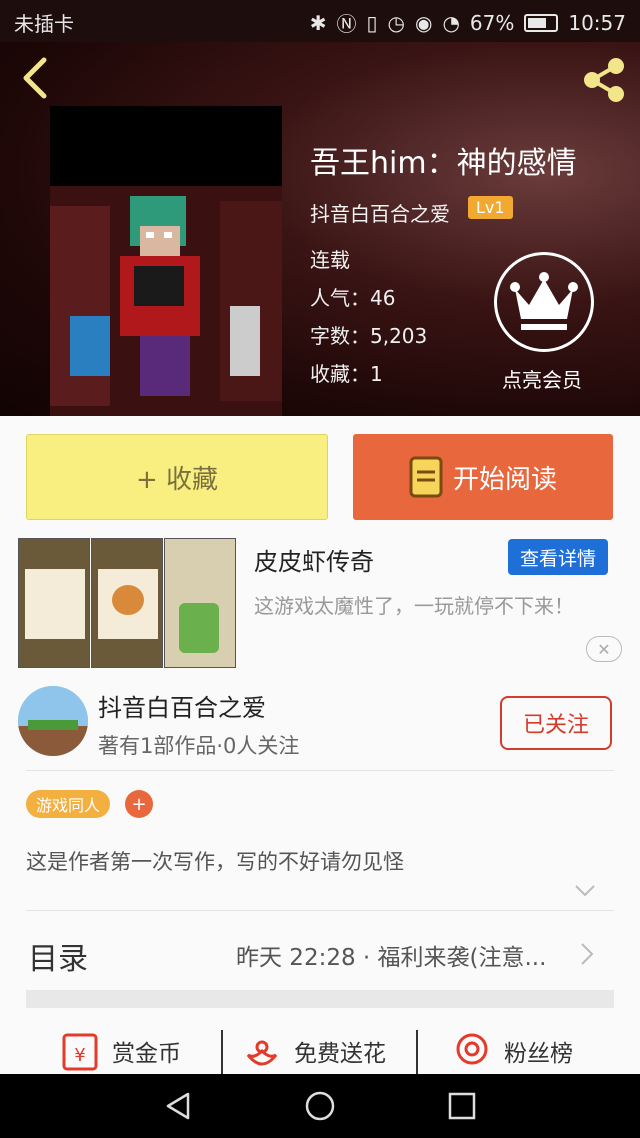 The image size is (640, 1138). What do you see at coordinates (139, 804) in the screenshot?
I see `add-tag-button: +` at bounding box center [139, 804].